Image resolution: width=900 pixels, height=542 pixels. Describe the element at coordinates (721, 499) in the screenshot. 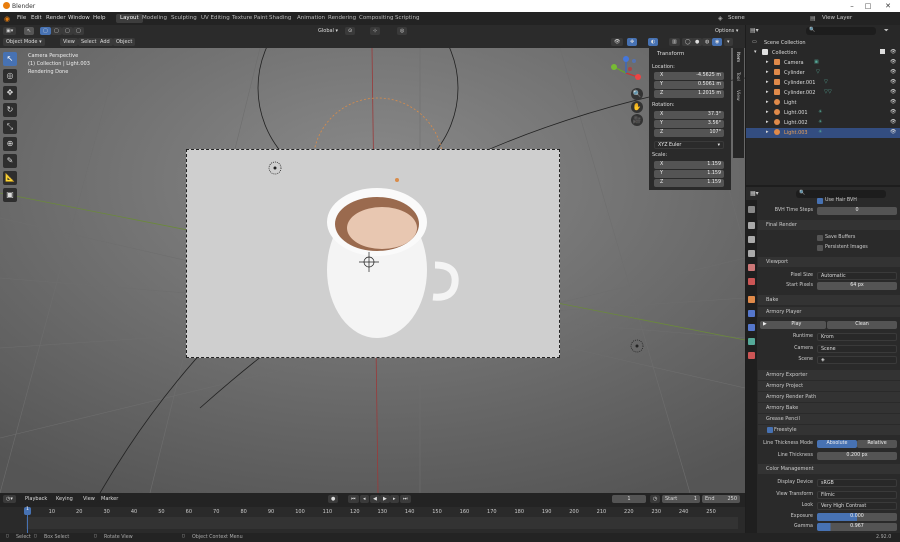

I see `end-frame-field: End 250` at that location.